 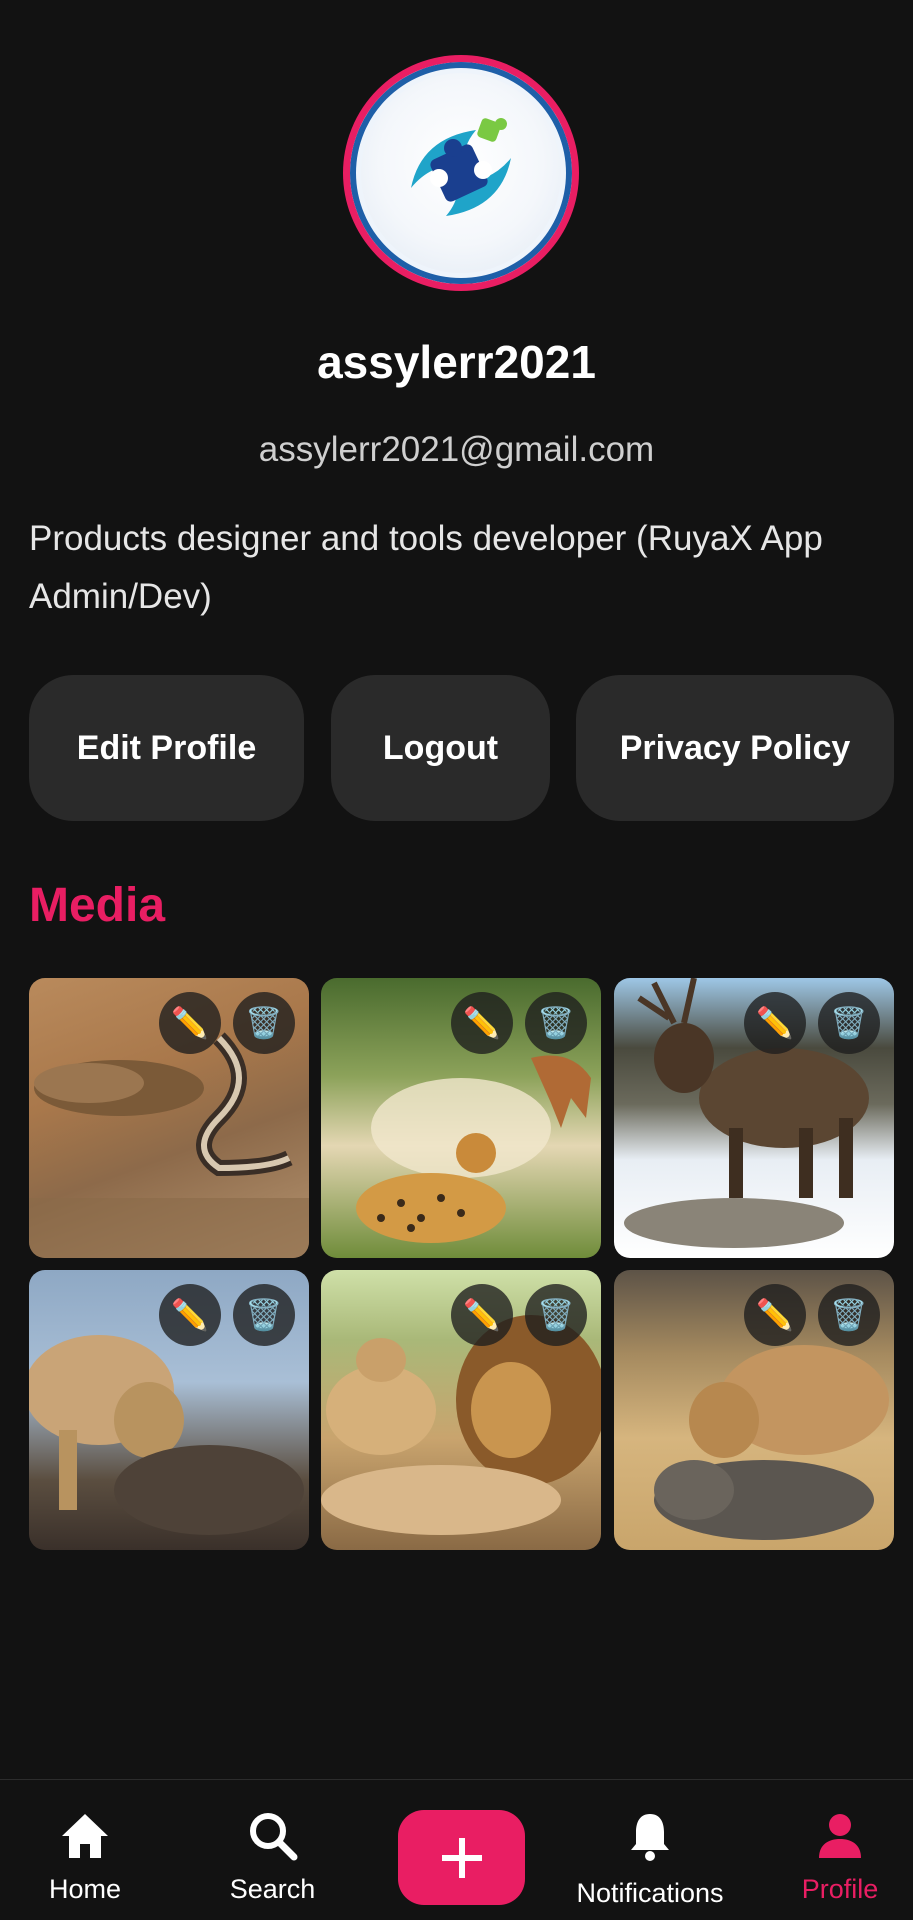 I want to click on person-icon, so click(x=840, y=1836).